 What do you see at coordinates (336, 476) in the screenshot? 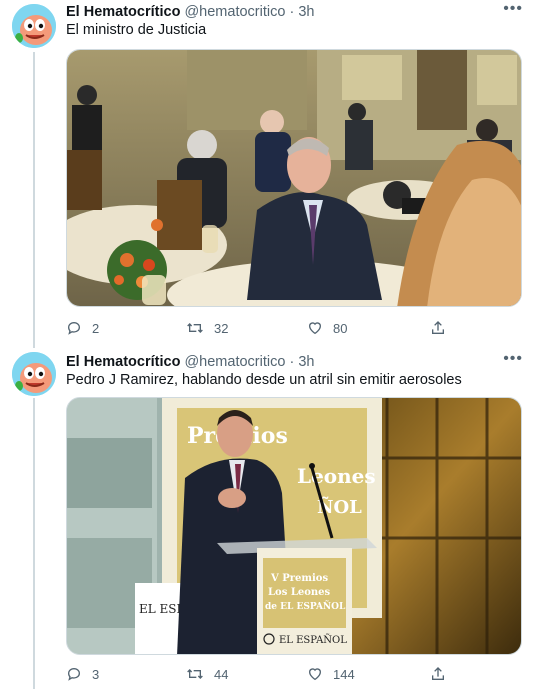
I see `banner-line2: Leones` at bounding box center [336, 476].